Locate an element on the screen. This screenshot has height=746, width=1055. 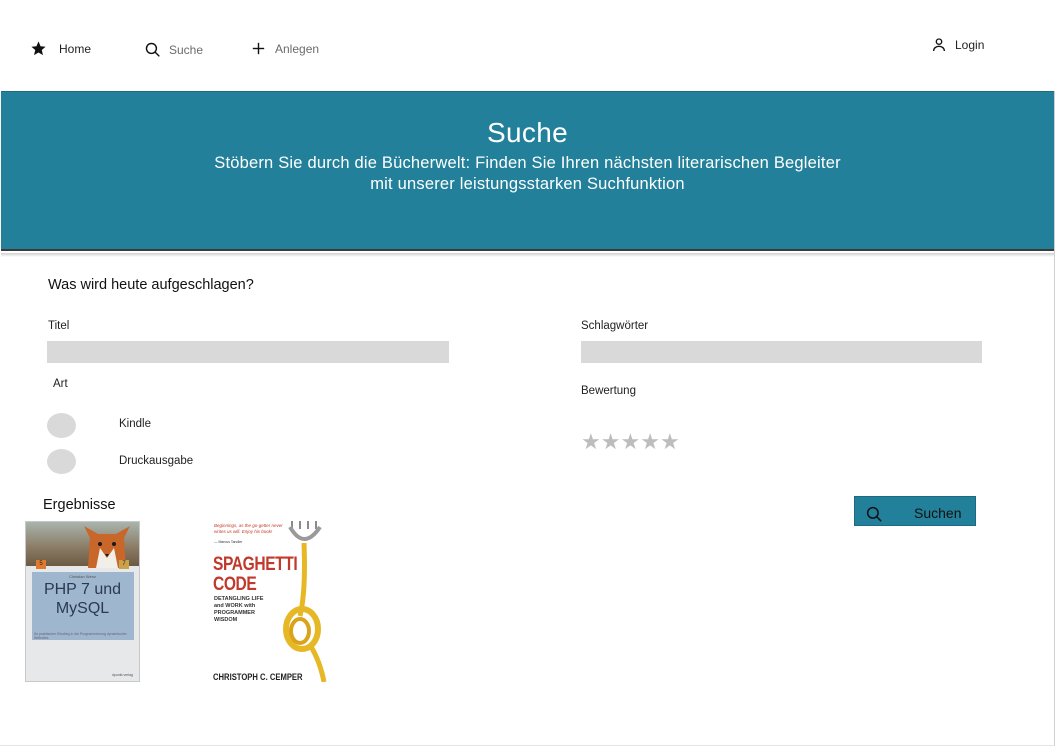
cover-title: PHP 7 und MySQL is located at coordinates (82, 599).